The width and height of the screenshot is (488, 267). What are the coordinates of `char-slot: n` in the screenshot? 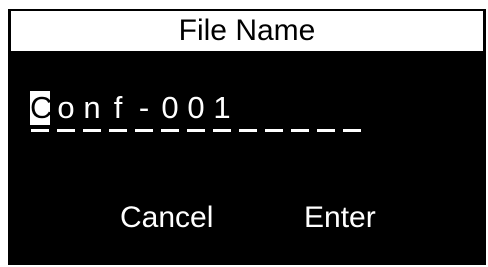 It's located at (92, 117).